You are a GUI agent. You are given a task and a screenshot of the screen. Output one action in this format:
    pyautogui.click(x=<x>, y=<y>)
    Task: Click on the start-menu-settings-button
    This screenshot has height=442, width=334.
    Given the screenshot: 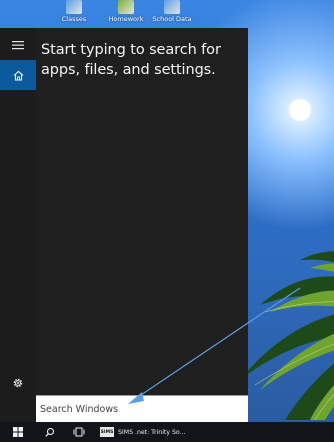 What is the action you would take?
    pyautogui.click(x=18, y=383)
    